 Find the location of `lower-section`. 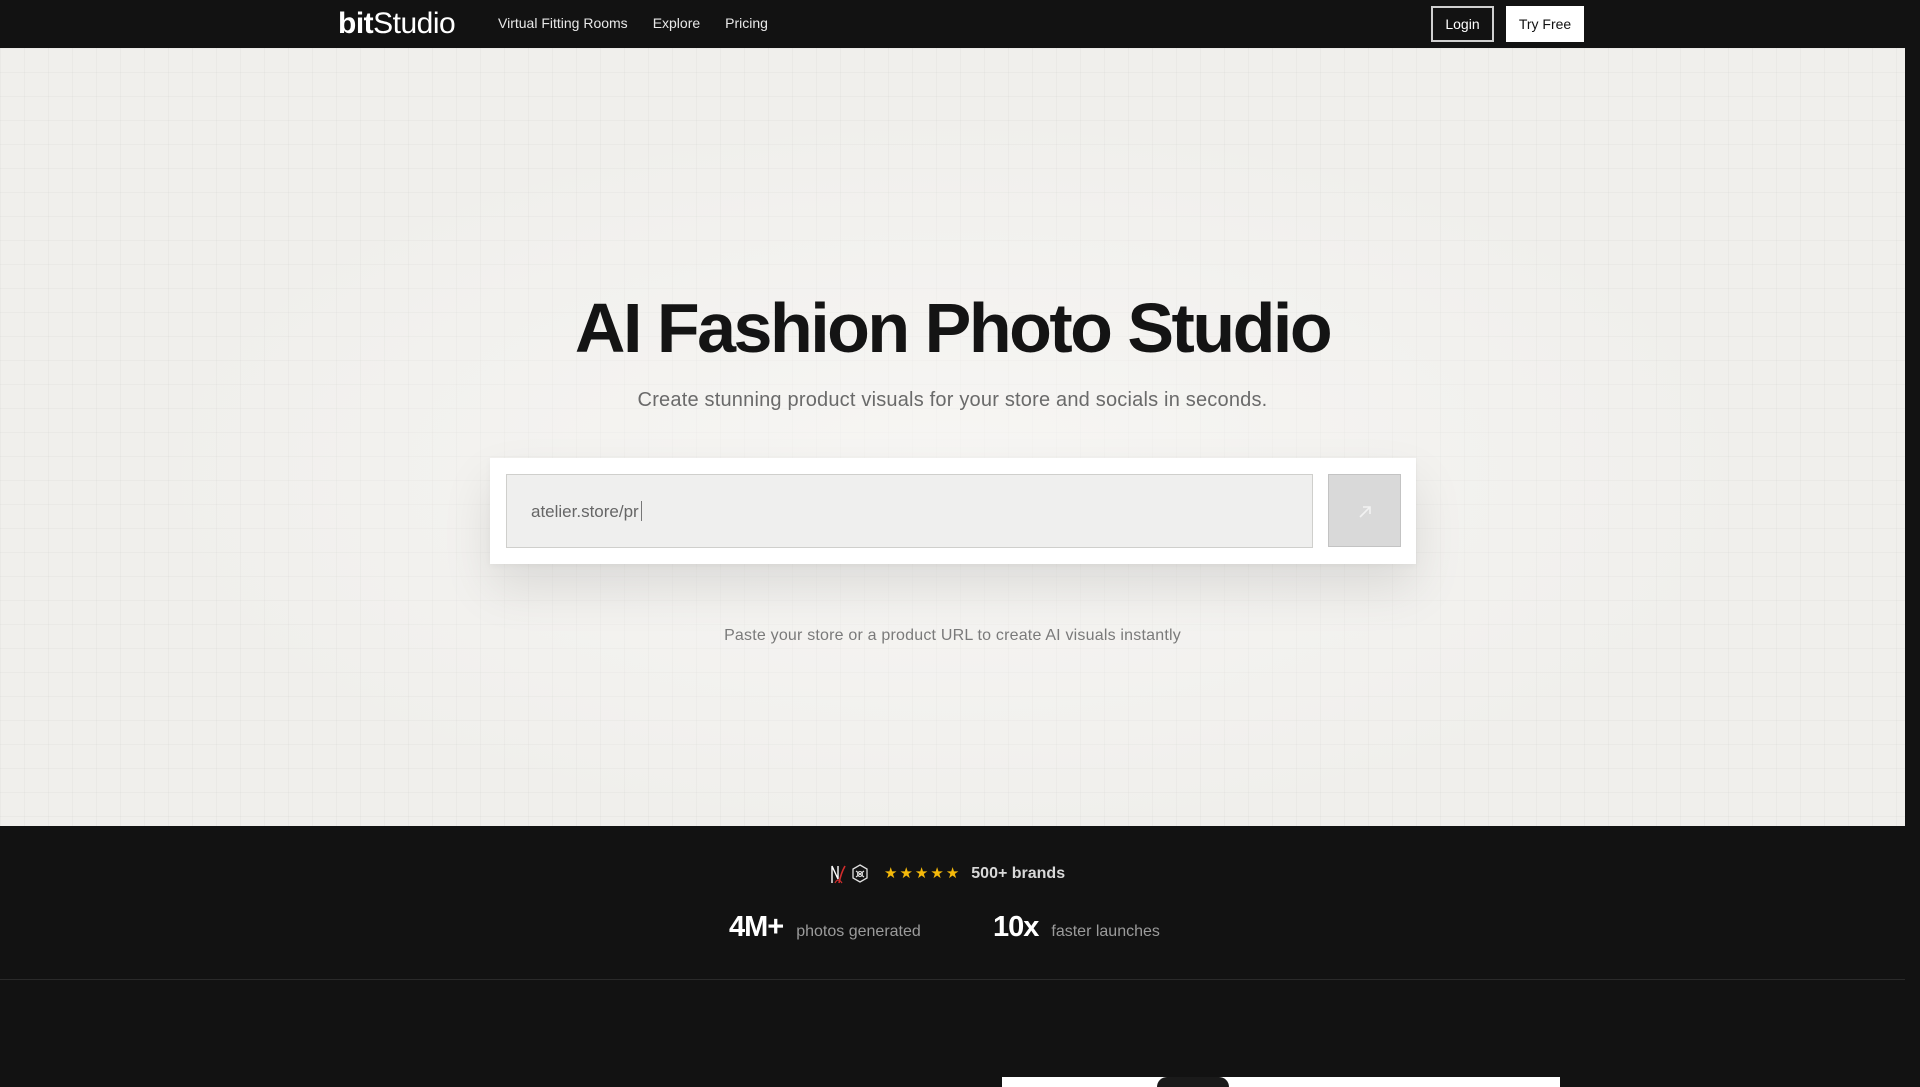

lower-section is located at coordinates (952, 1033).